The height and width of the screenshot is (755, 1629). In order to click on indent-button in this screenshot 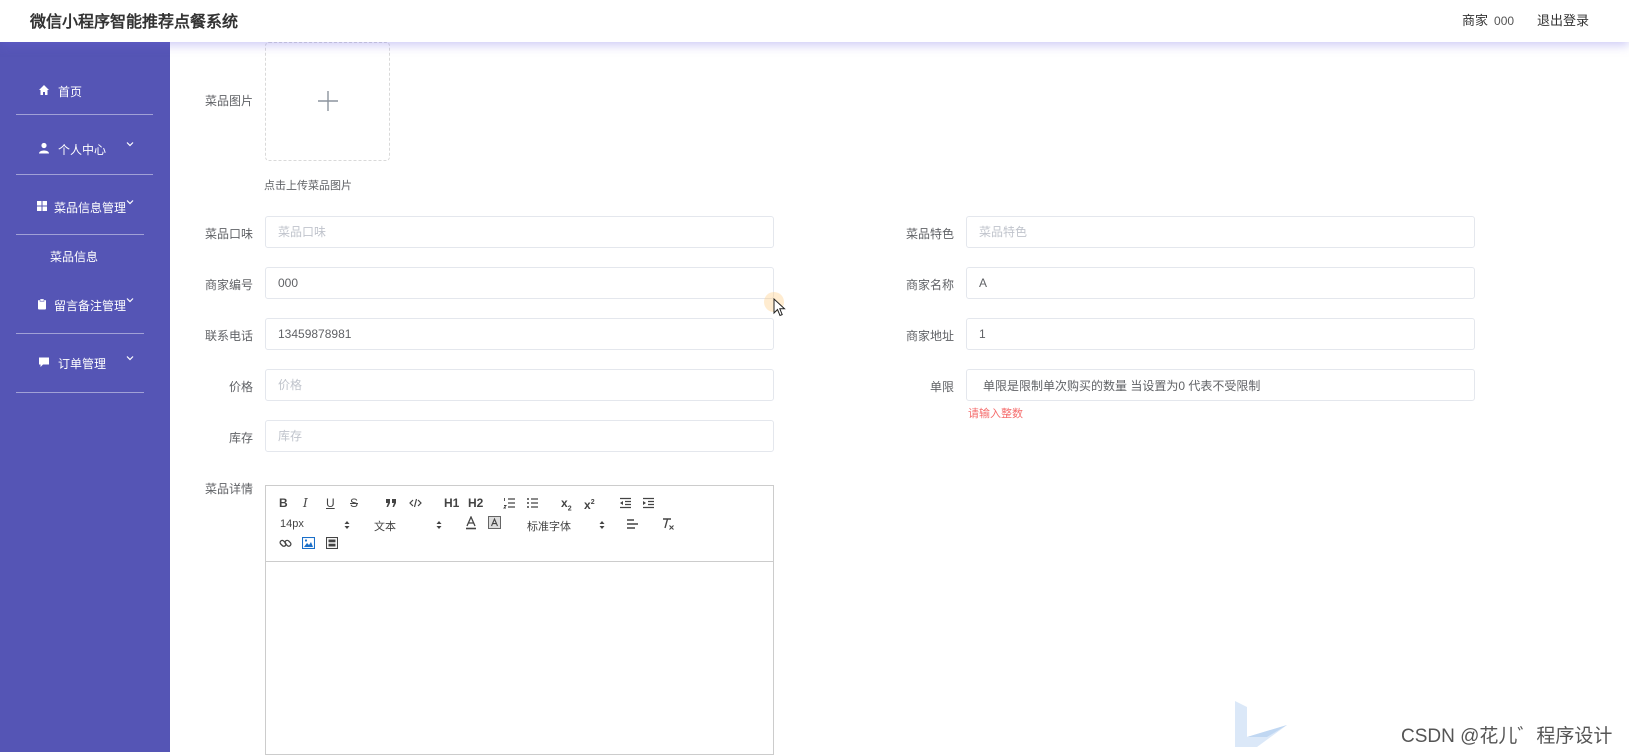, I will do `click(648, 503)`.